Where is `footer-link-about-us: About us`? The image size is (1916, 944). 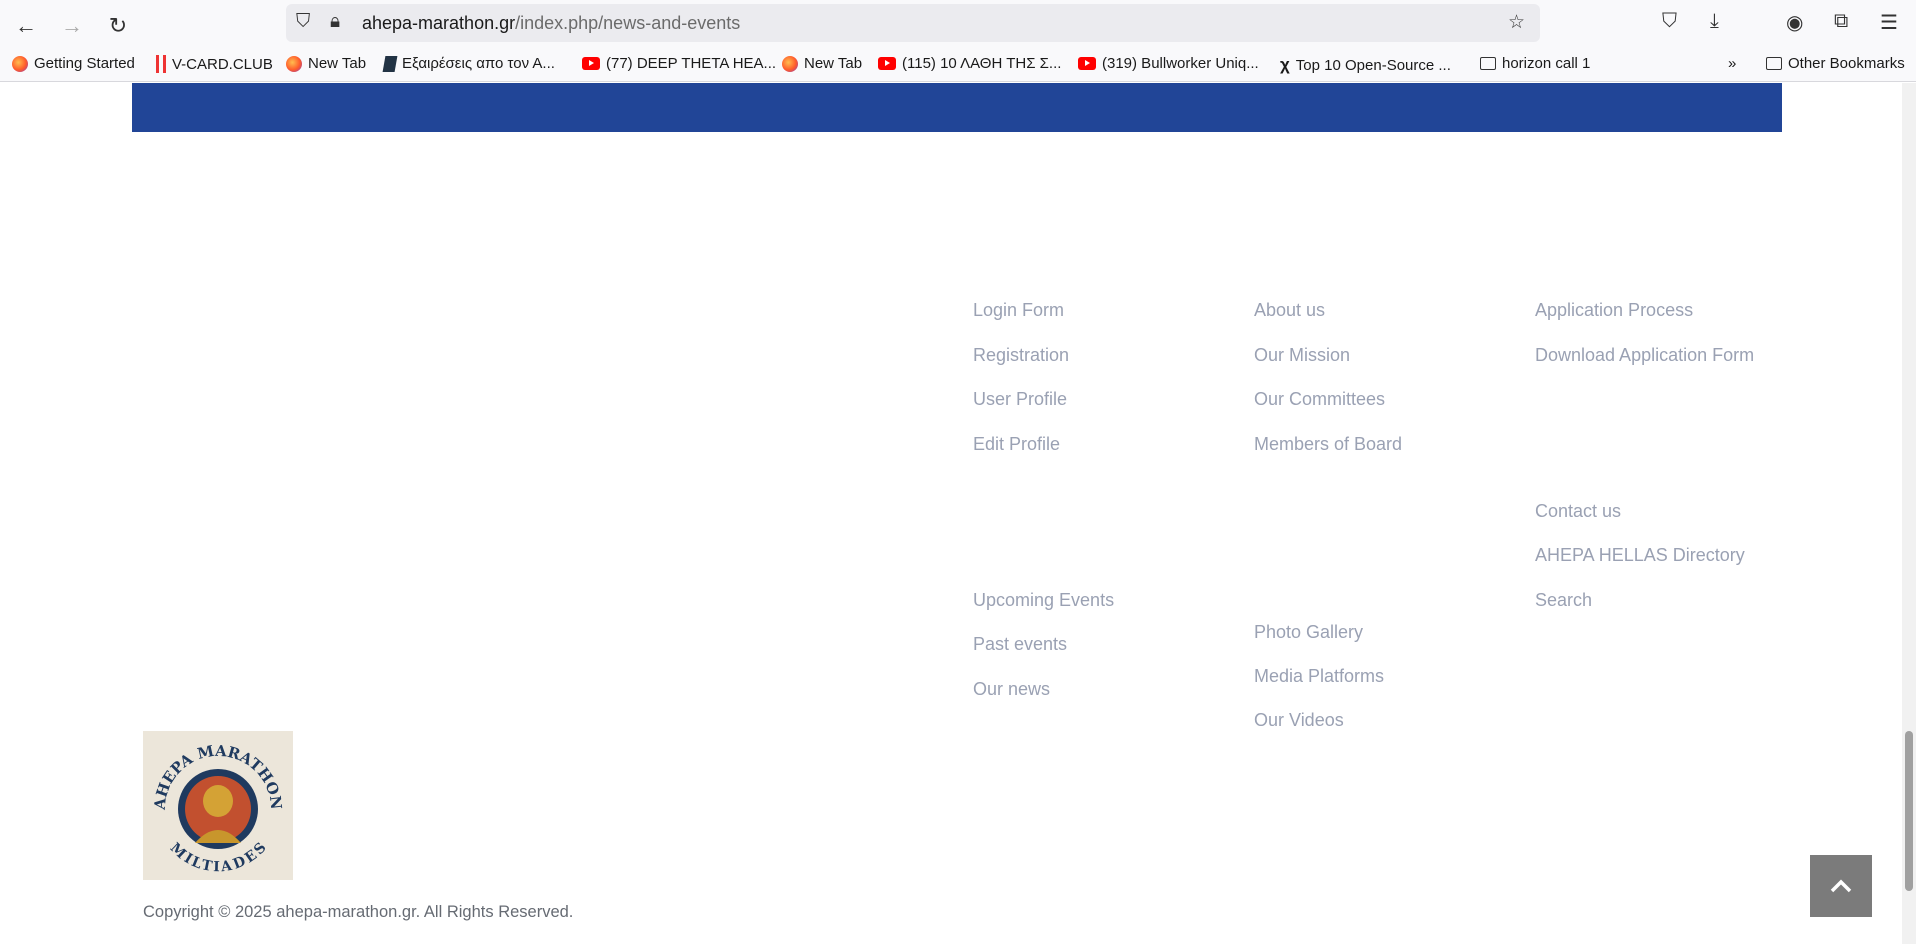 footer-link-about-us: About us is located at coordinates (1289, 310).